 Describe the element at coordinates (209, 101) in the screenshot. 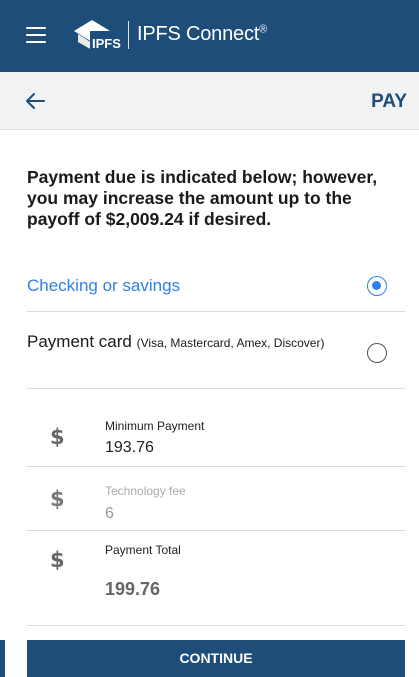

I see `page-header: PAY` at that location.